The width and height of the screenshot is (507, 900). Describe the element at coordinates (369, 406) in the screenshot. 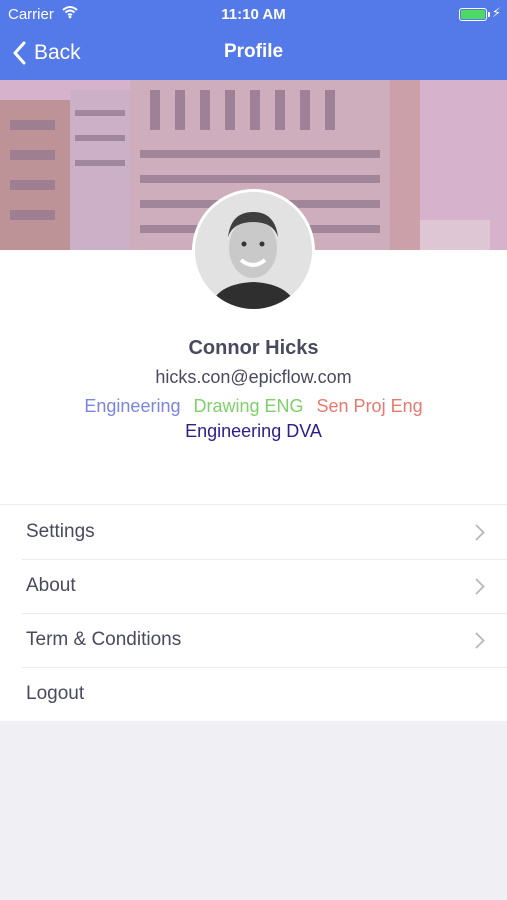

I see `tag-sen-proj-eng: Sen Proj Eng` at that location.